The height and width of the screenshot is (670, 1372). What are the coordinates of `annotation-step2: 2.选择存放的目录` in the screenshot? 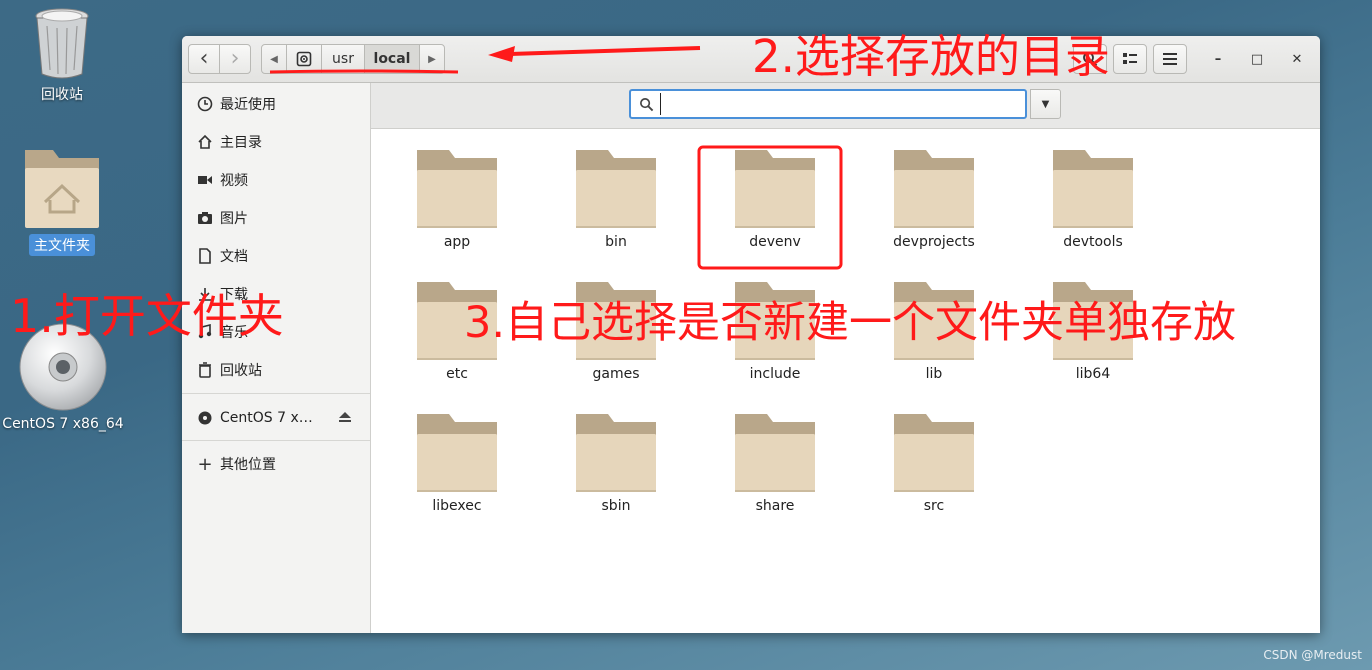 It's located at (931, 56).